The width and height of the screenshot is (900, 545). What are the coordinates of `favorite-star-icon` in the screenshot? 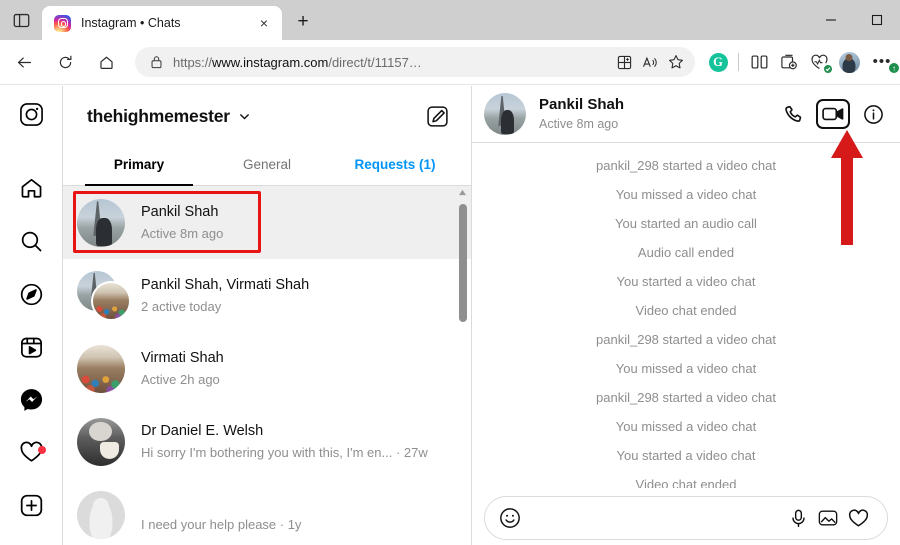 It's located at (676, 62).